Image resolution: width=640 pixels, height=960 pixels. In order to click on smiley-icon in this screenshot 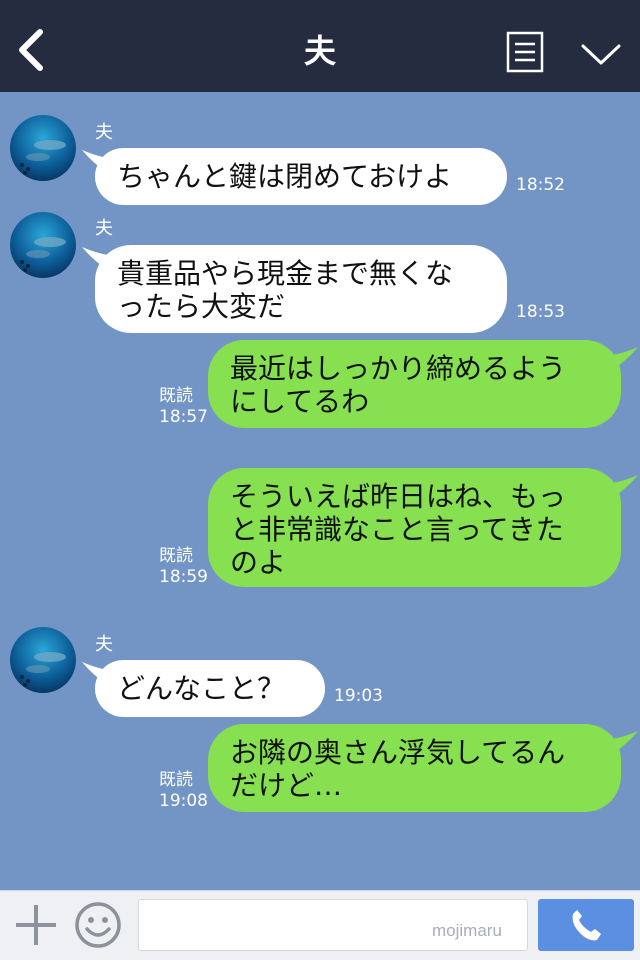, I will do `click(98, 925)`.